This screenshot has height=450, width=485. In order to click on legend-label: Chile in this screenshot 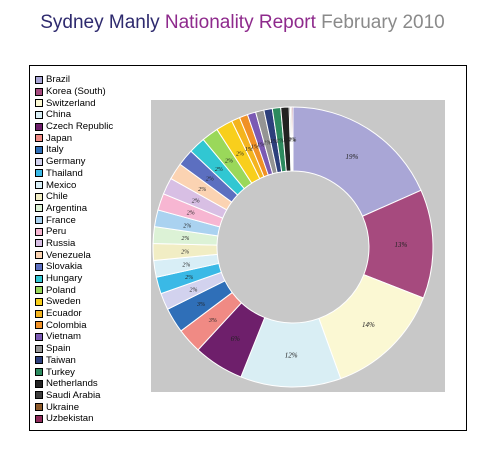, I will do `click(57, 197)`.